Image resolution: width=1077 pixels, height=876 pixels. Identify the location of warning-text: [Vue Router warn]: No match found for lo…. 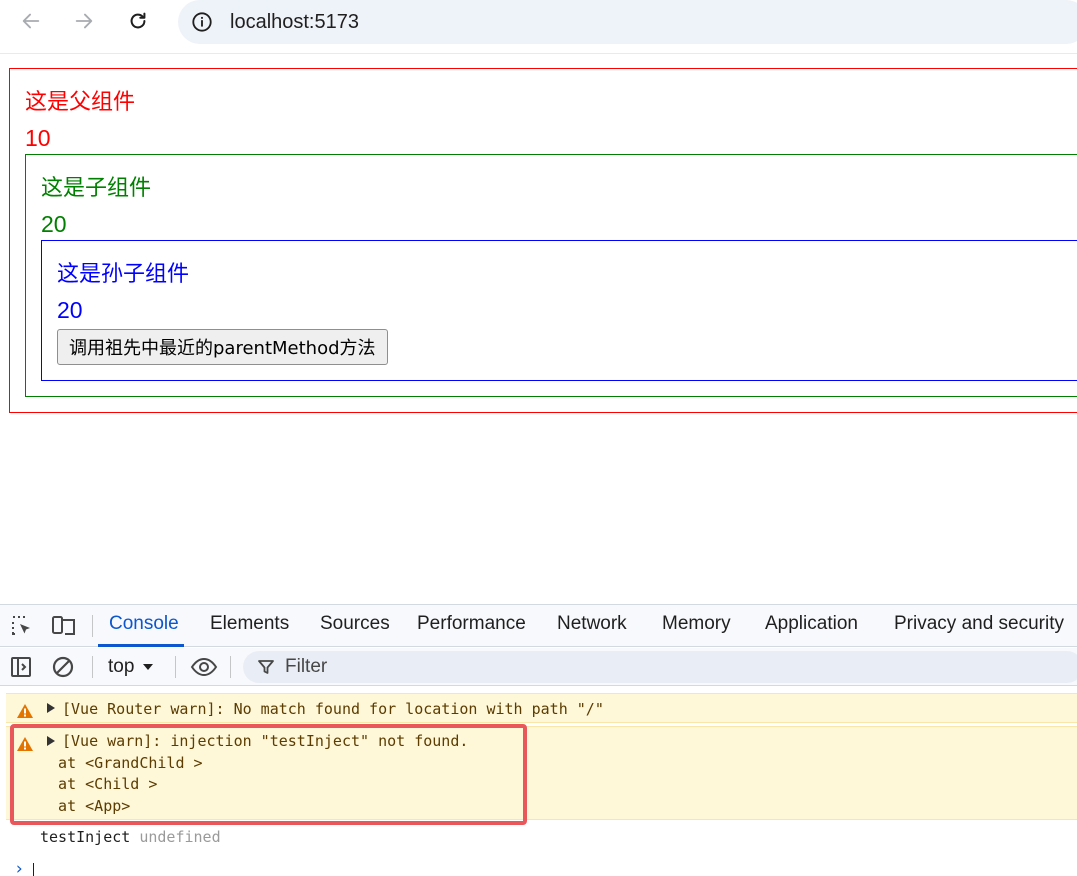
(333, 709).